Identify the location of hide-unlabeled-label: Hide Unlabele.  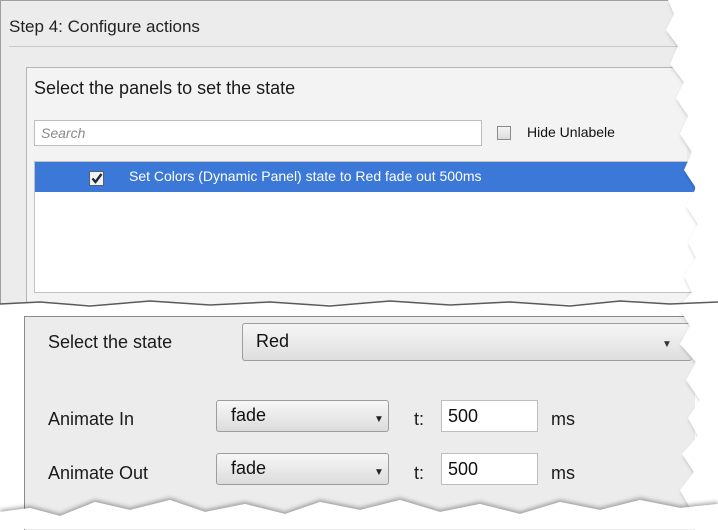
(571, 132).